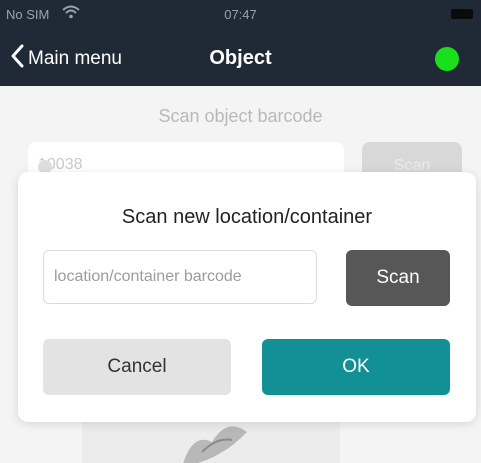 The image size is (481, 463). What do you see at coordinates (137, 367) in the screenshot?
I see `cancel-button: Cancel` at bounding box center [137, 367].